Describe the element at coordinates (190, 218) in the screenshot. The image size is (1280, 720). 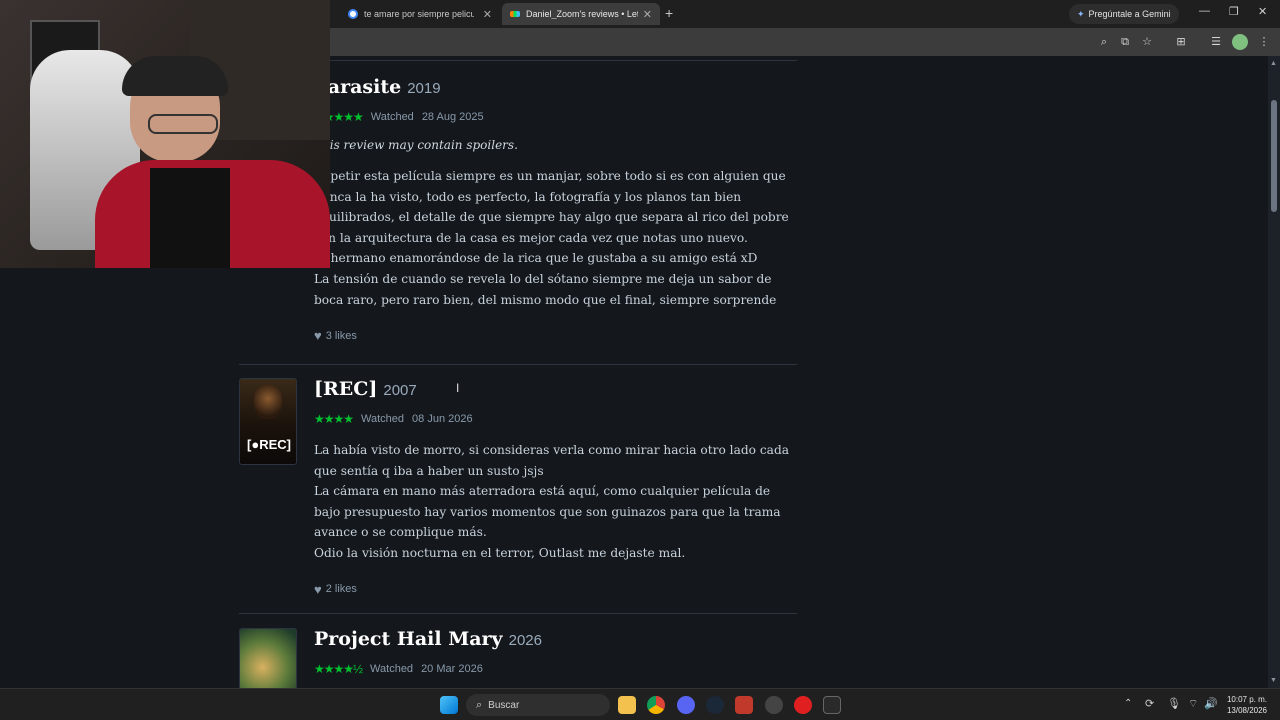
I see `black-shirt` at that location.